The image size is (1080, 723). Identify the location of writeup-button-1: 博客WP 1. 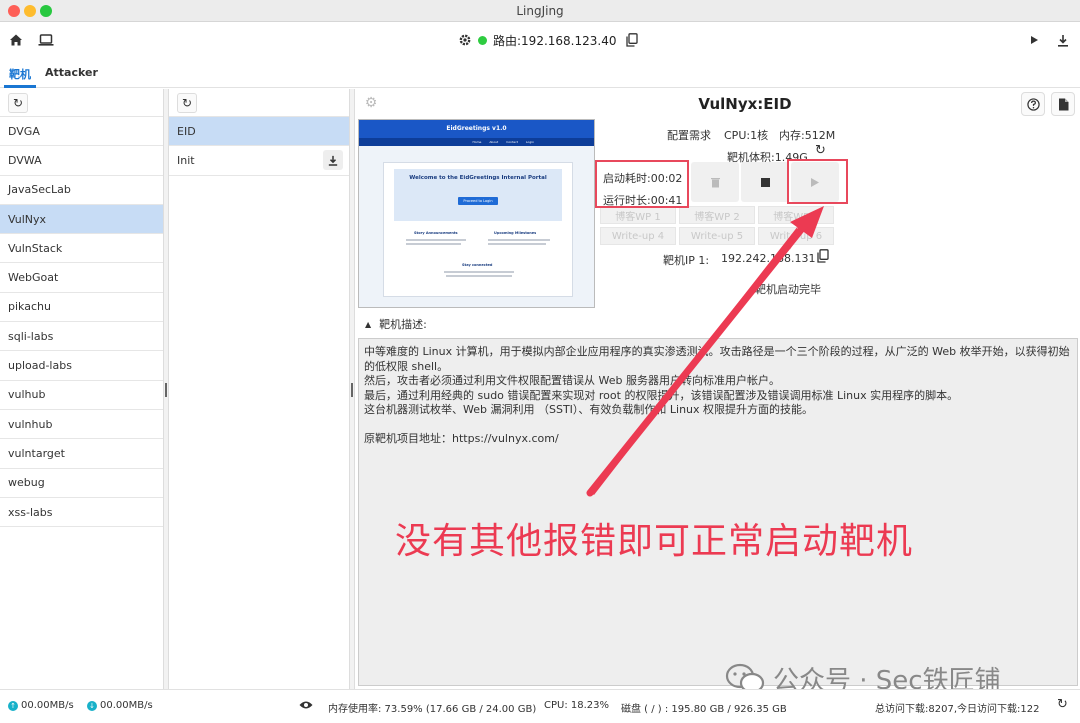
(638, 215).